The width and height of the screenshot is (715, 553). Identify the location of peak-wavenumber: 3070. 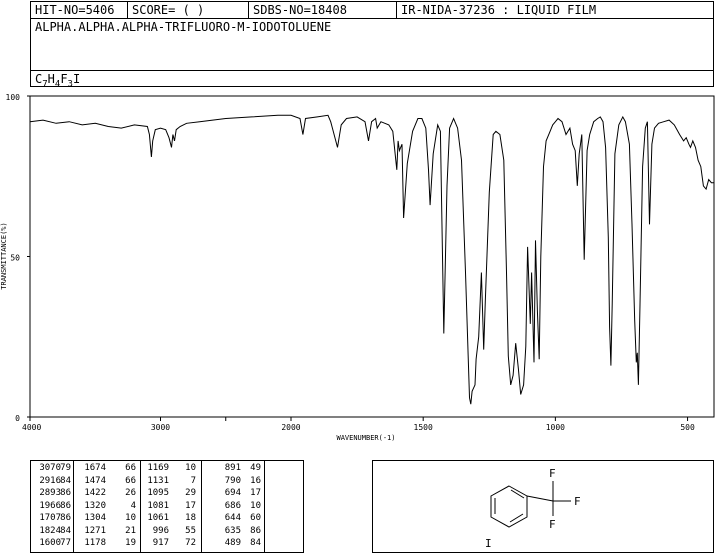
(50, 468).